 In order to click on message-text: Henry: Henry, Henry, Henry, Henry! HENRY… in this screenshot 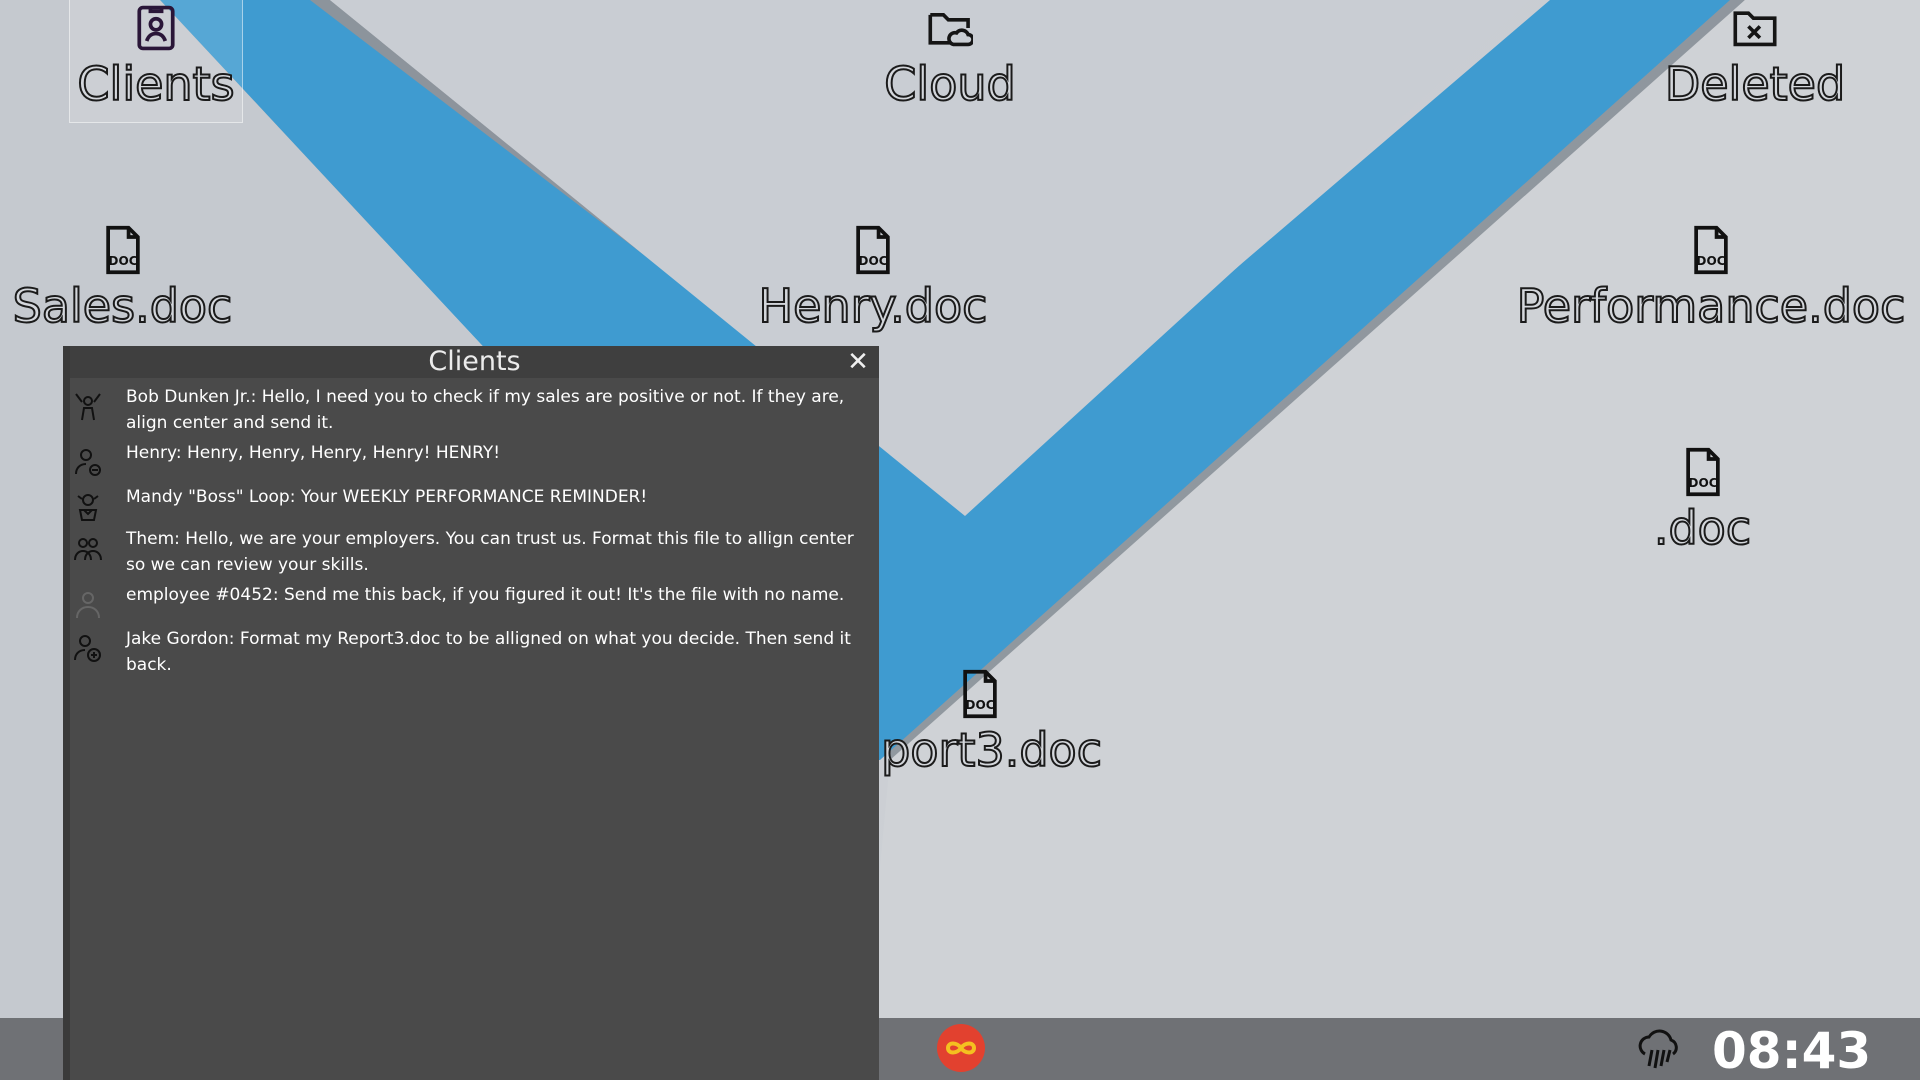, I will do `click(313, 453)`.